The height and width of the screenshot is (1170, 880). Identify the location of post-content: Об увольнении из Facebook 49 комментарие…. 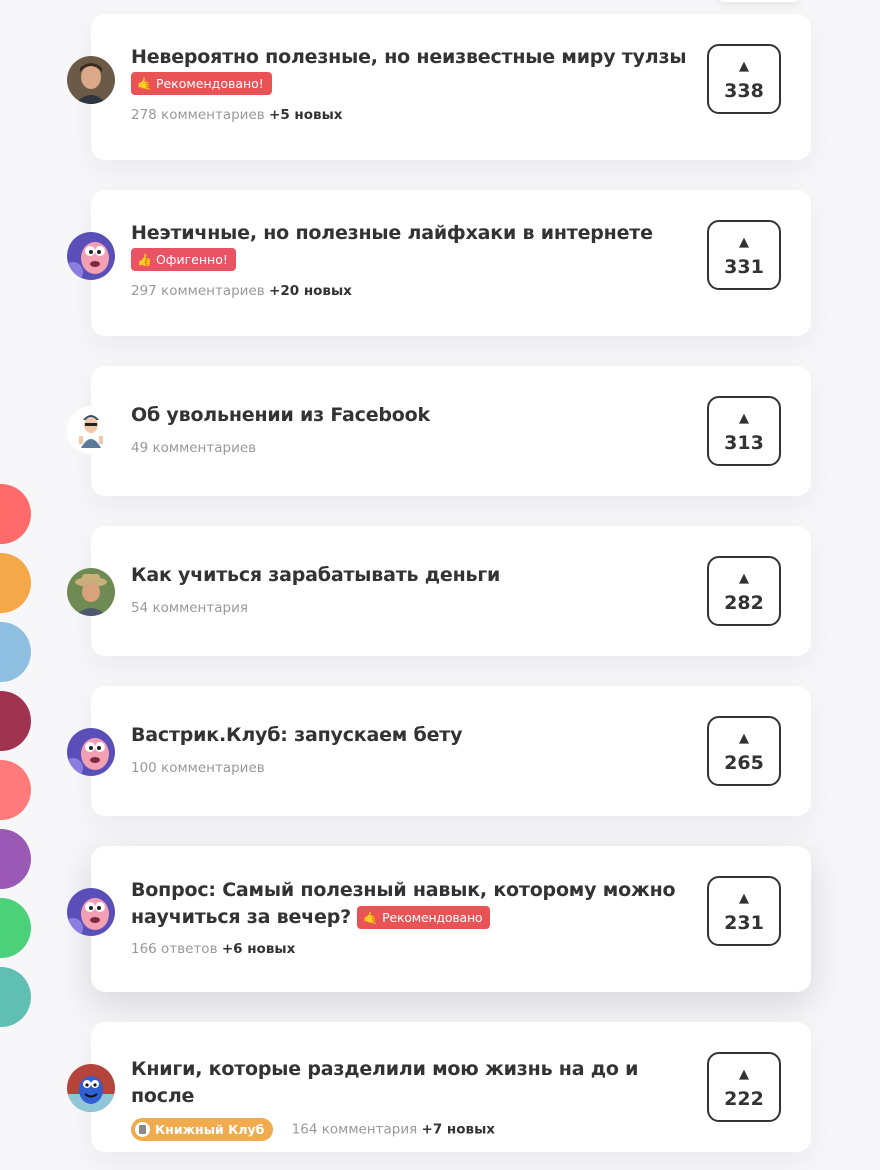
(411, 429).